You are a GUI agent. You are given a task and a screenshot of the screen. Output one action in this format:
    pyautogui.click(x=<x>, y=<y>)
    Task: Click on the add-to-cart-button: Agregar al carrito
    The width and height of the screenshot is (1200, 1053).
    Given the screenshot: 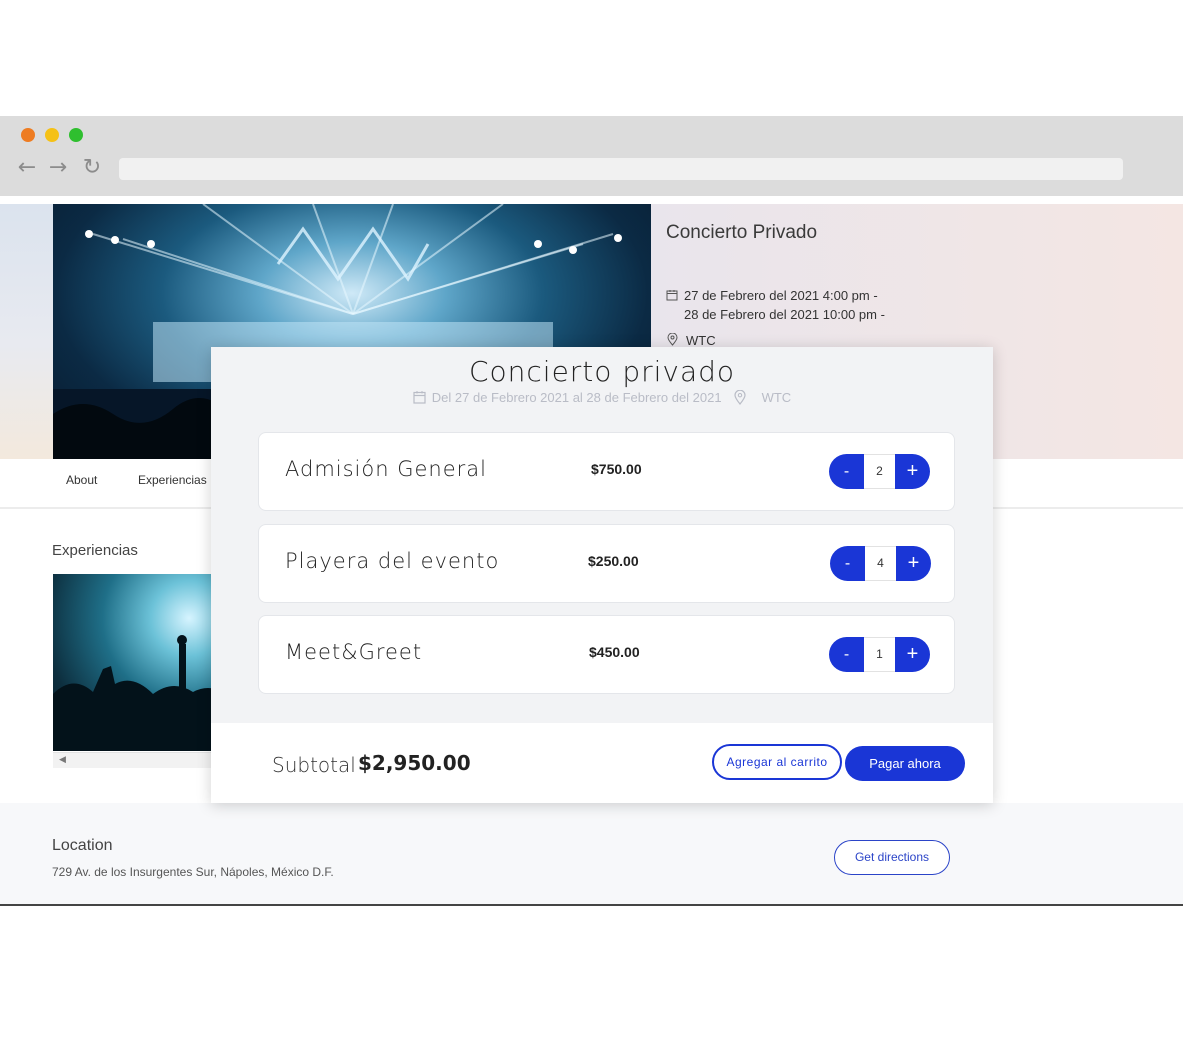 What is the action you would take?
    pyautogui.click(x=777, y=762)
    